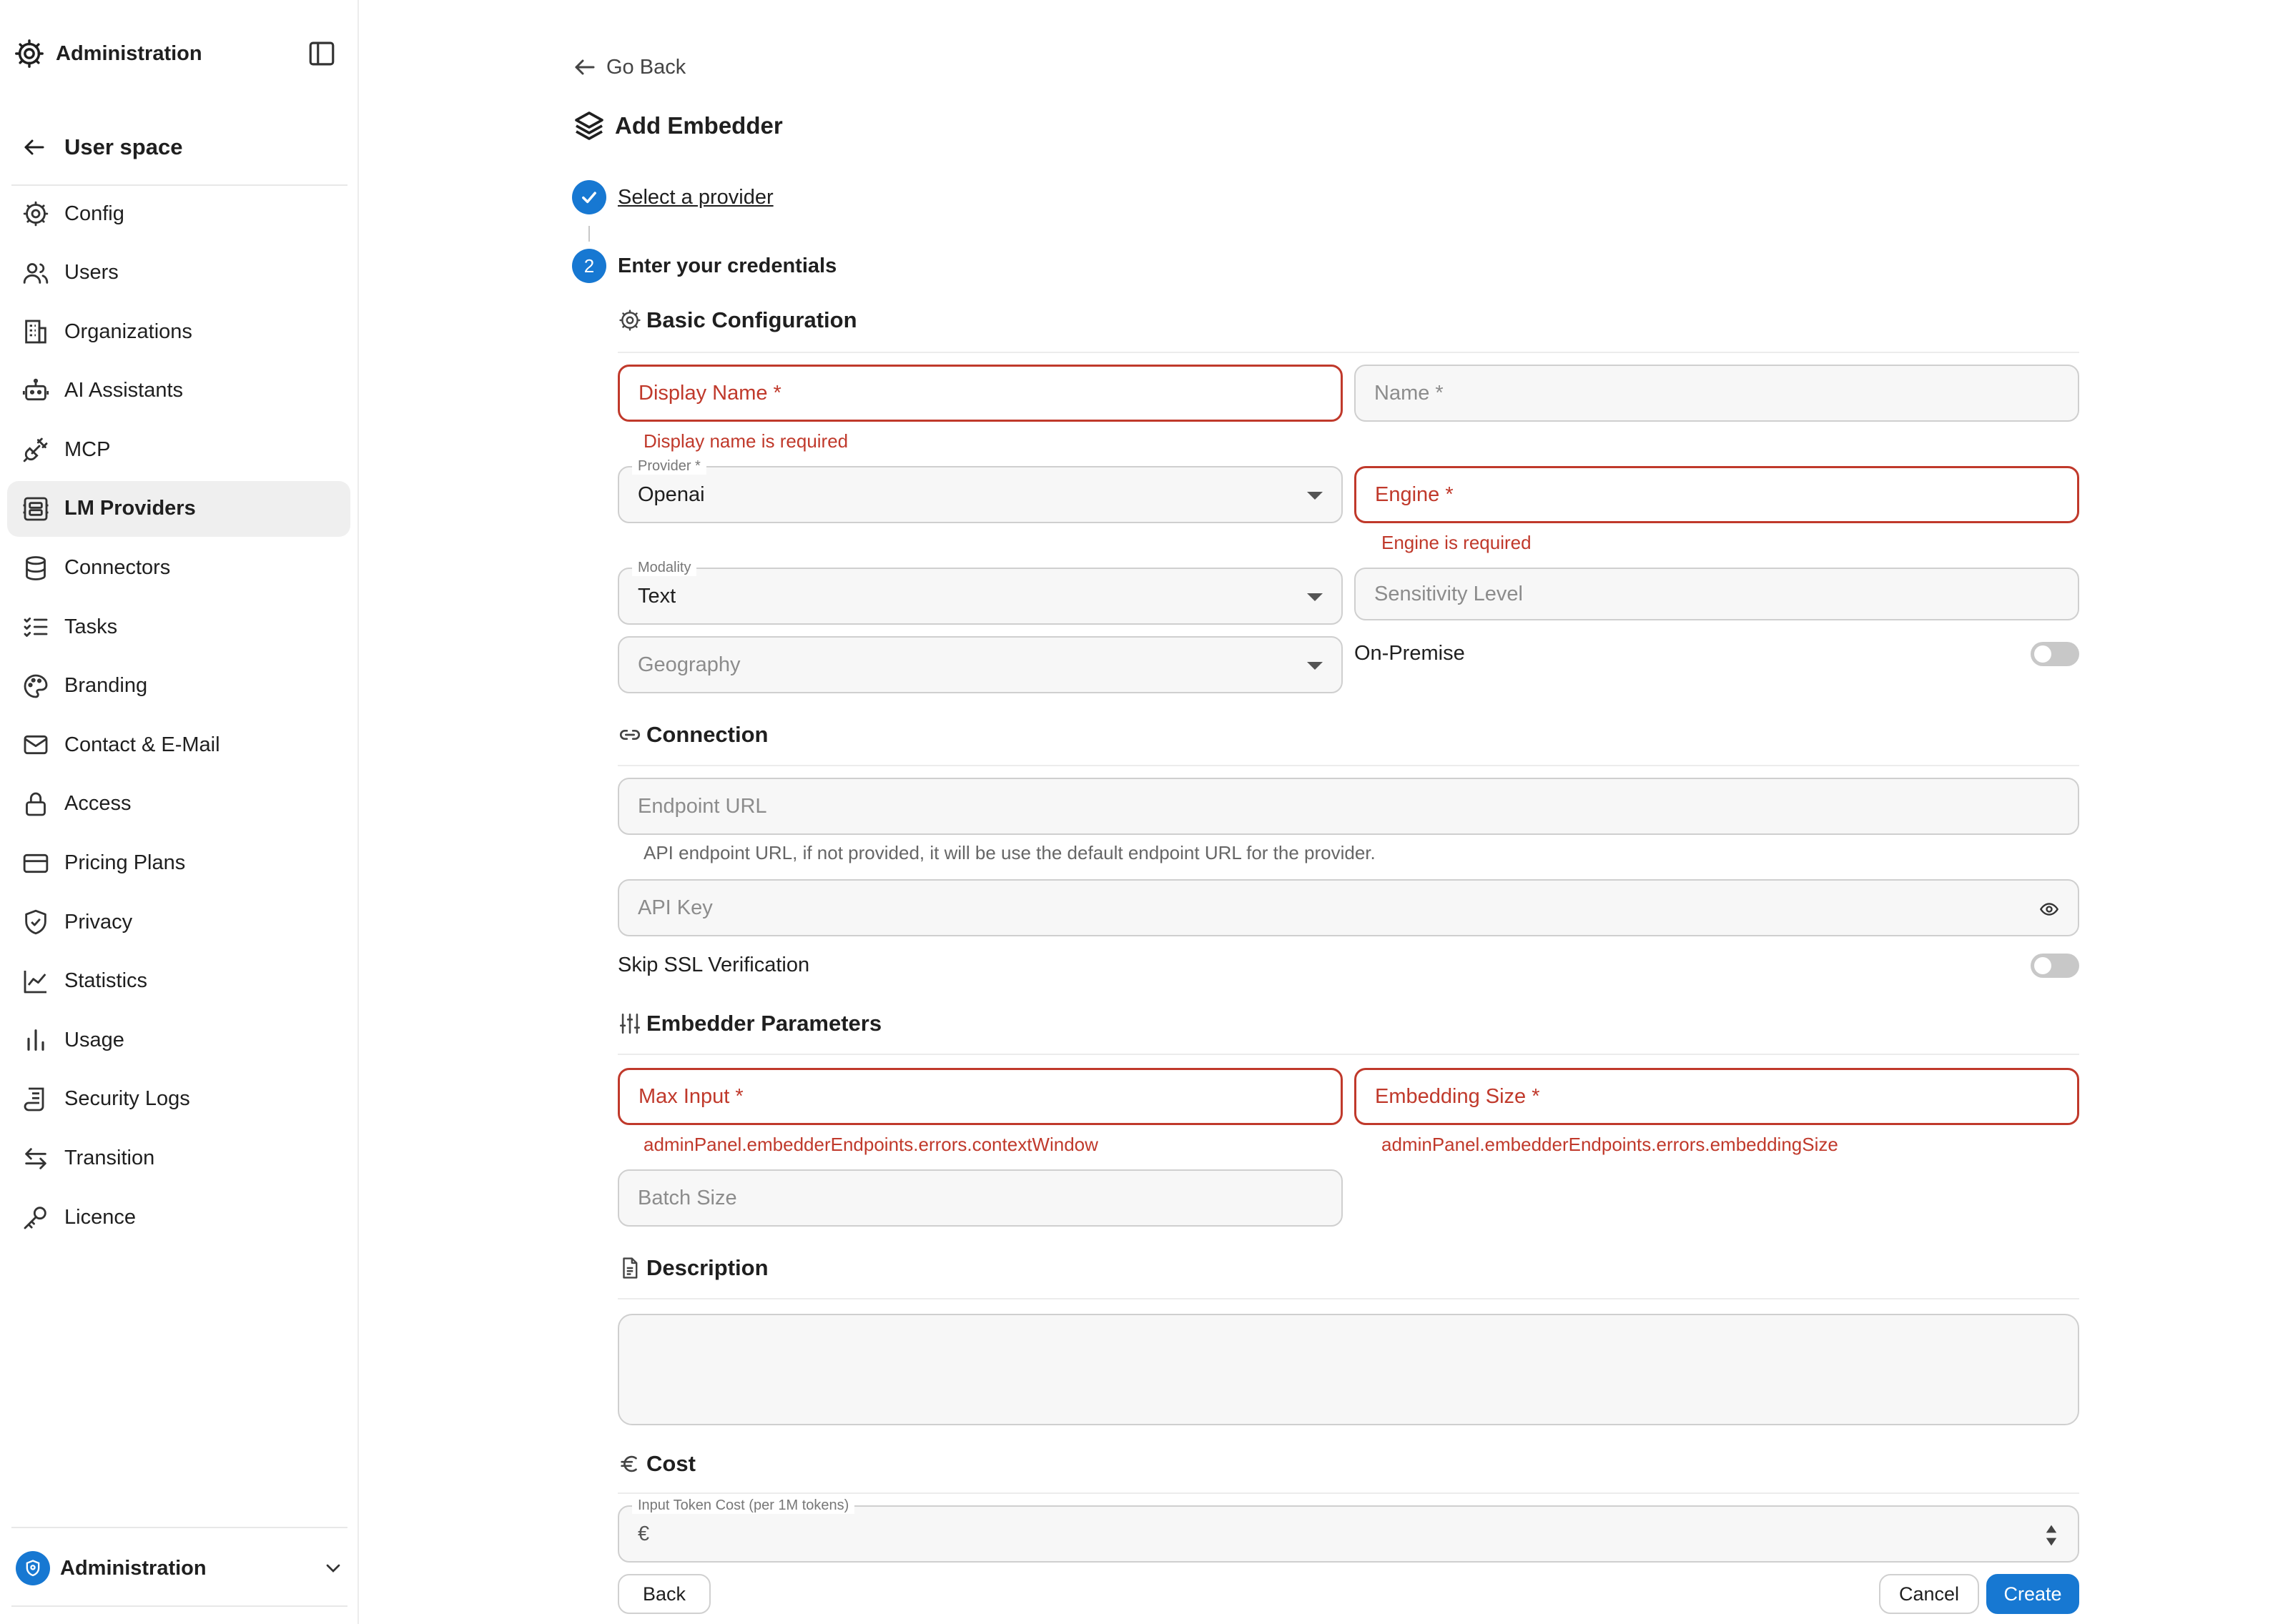  I want to click on sidebar-brand: Administration, so click(107, 54).